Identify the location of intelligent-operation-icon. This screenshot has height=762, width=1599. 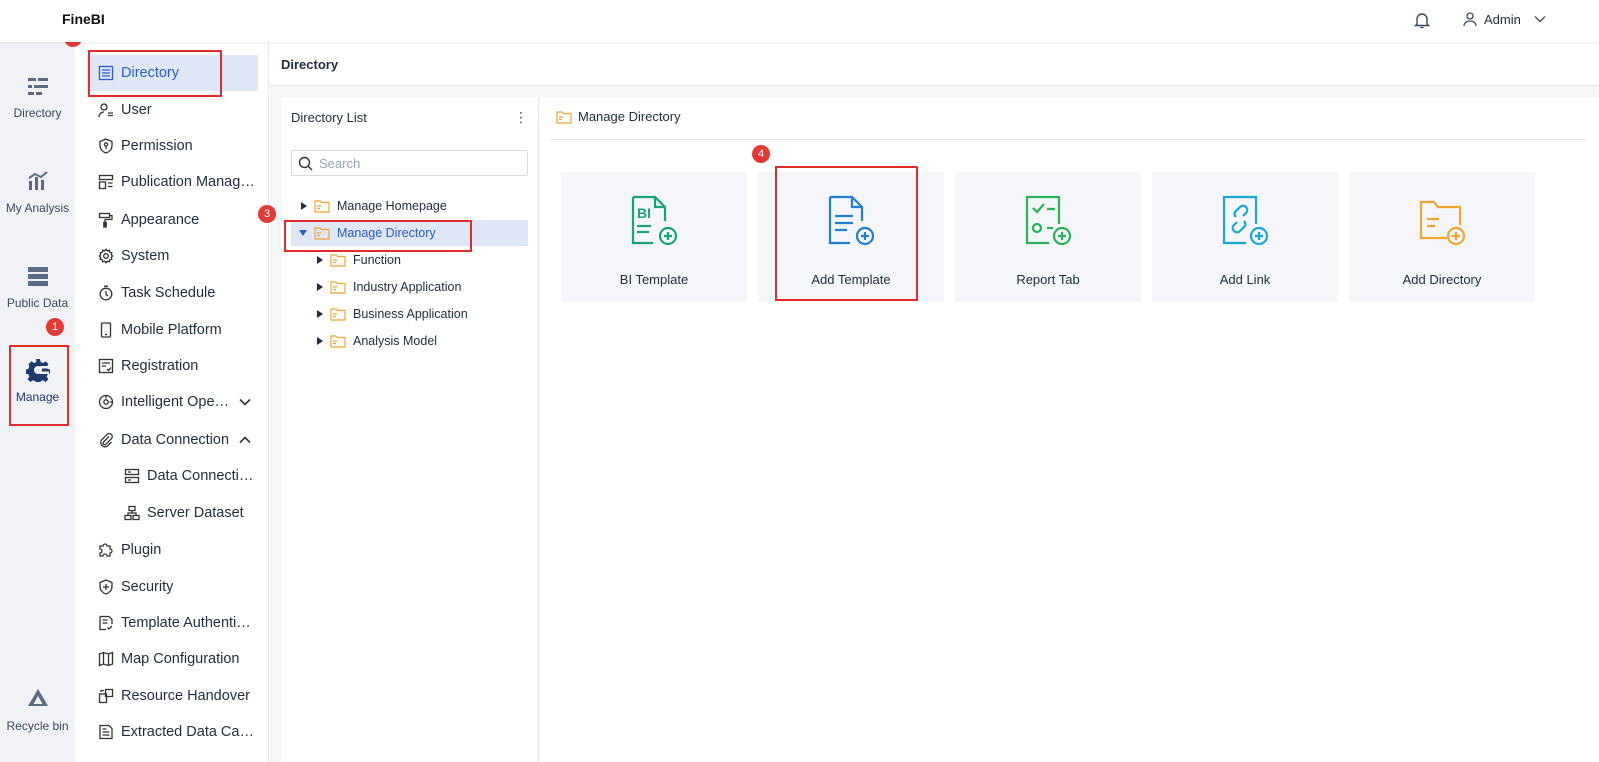
(106, 402).